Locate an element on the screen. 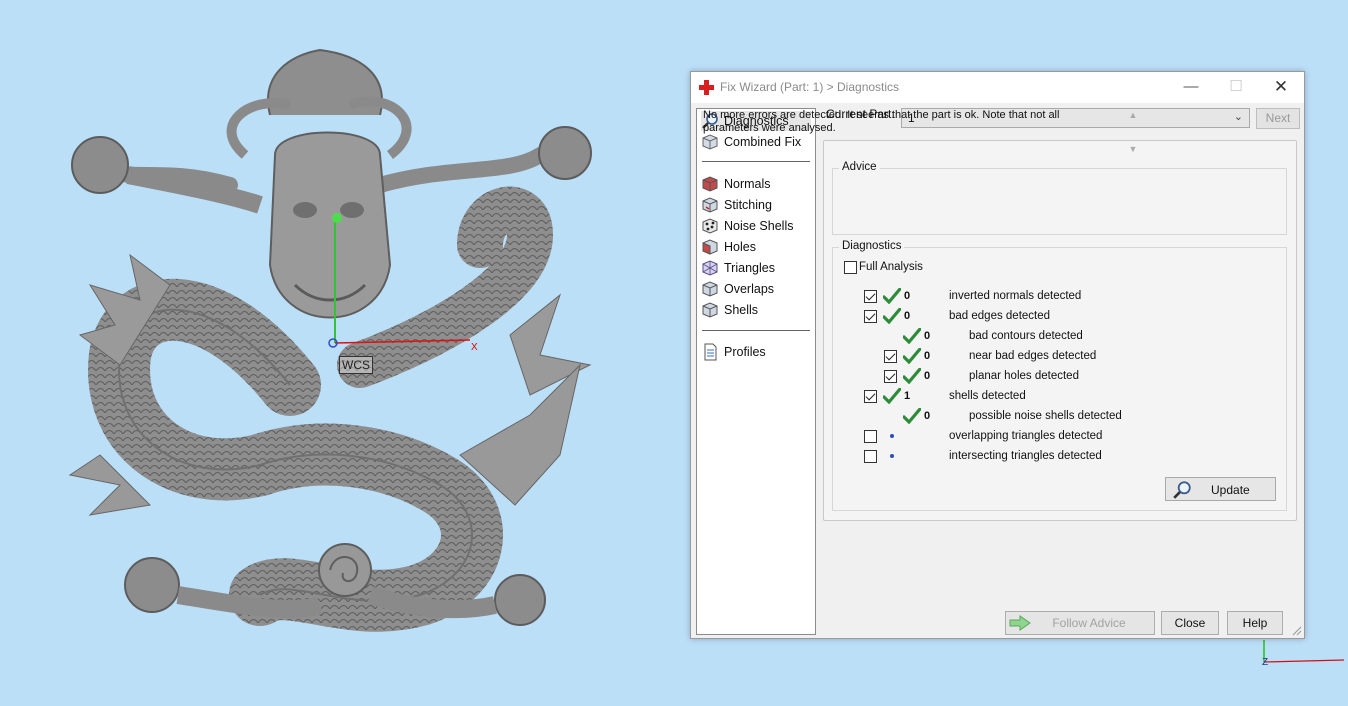 The width and height of the screenshot is (1348, 706). row-label: near bad edges detected is located at coordinates (1033, 356).